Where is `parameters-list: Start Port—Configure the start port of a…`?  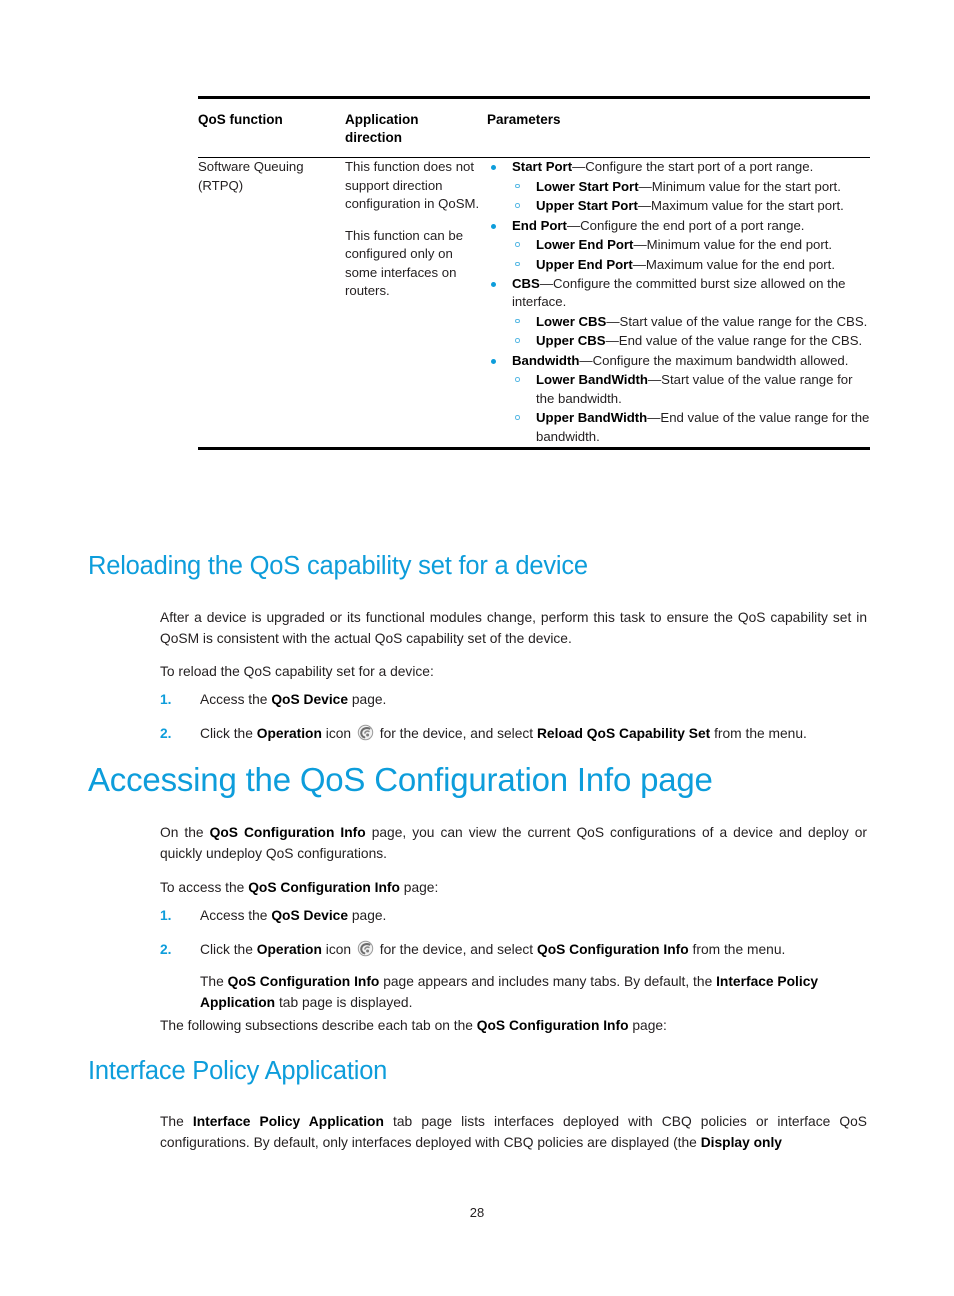
parameters-list: Start Port—Configure the start port of a… is located at coordinates (678, 302).